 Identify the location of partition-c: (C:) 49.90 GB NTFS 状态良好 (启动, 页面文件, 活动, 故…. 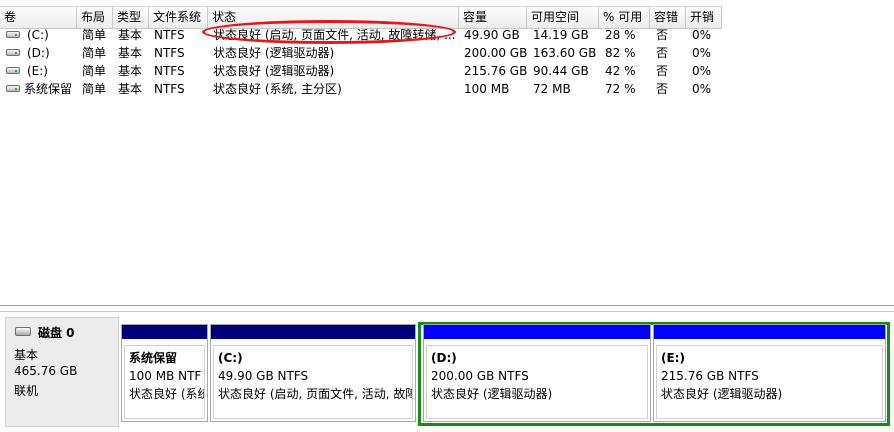
(313, 373).